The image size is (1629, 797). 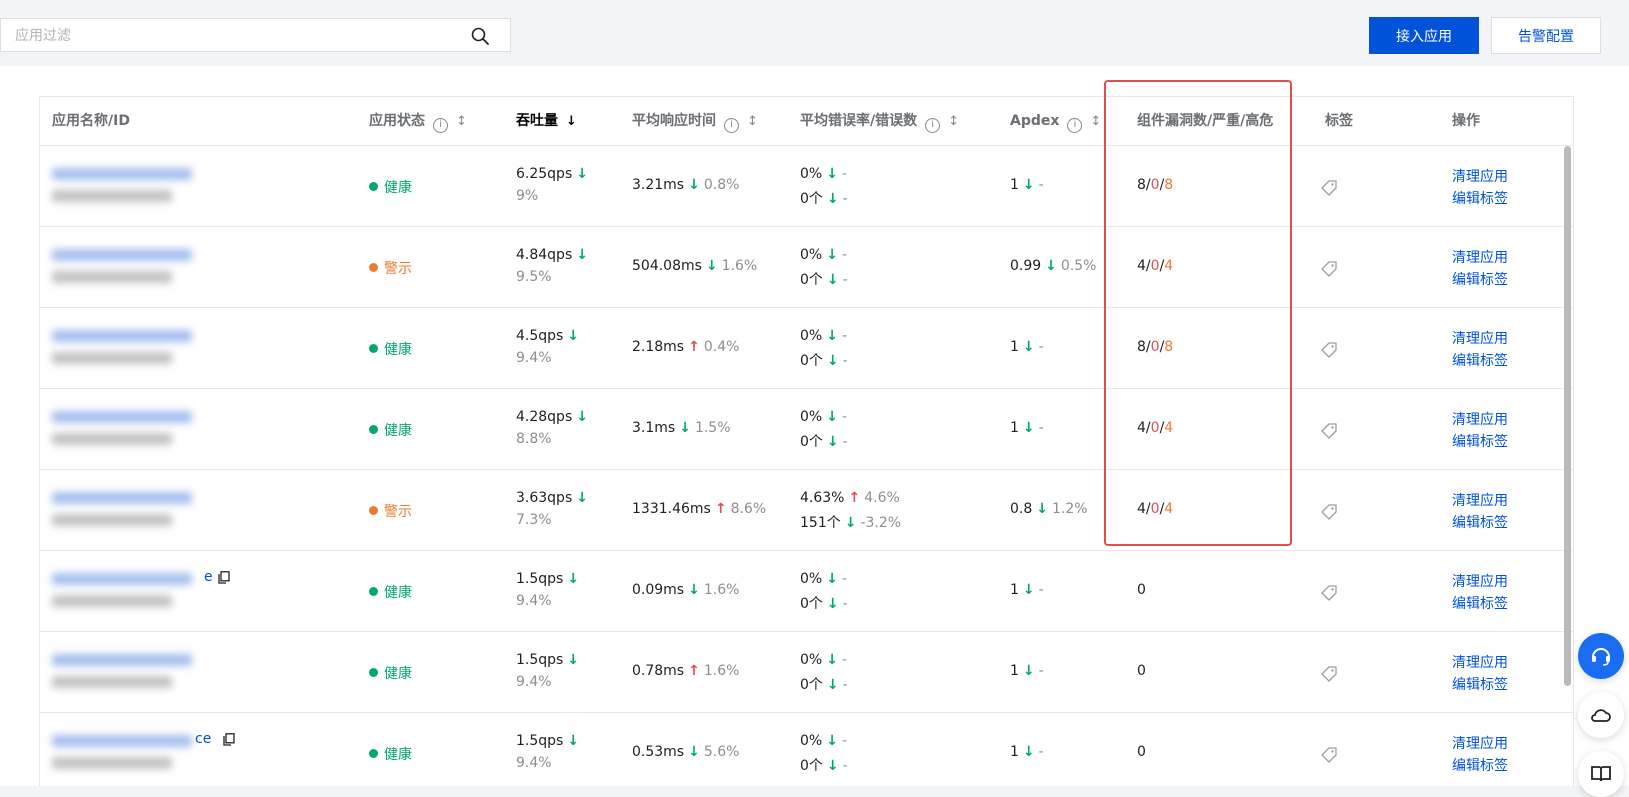 What do you see at coordinates (571, 122) in the screenshot?
I see `sort-desc-icon: ↓` at bounding box center [571, 122].